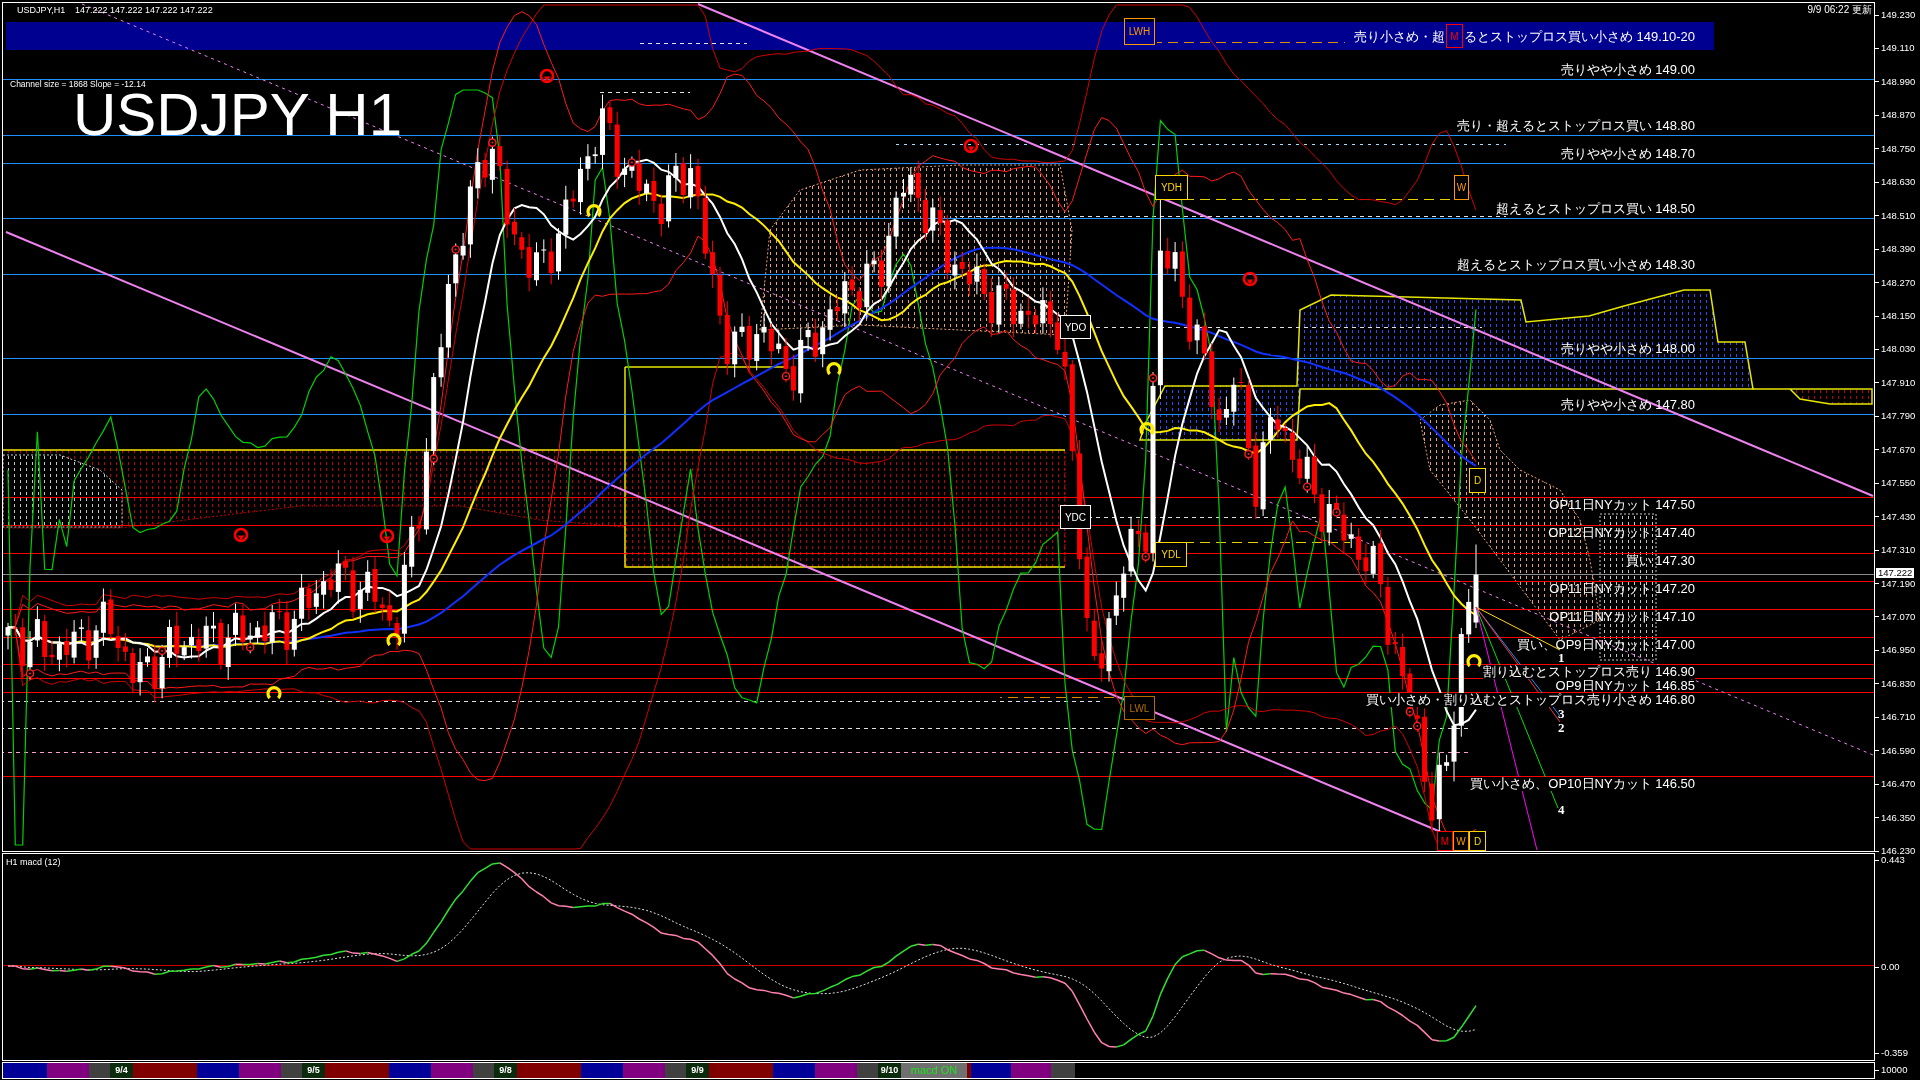 Image resolution: width=1920 pixels, height=1080 pixels. I want to click on price-marker: LWH, so click(1139, 31).